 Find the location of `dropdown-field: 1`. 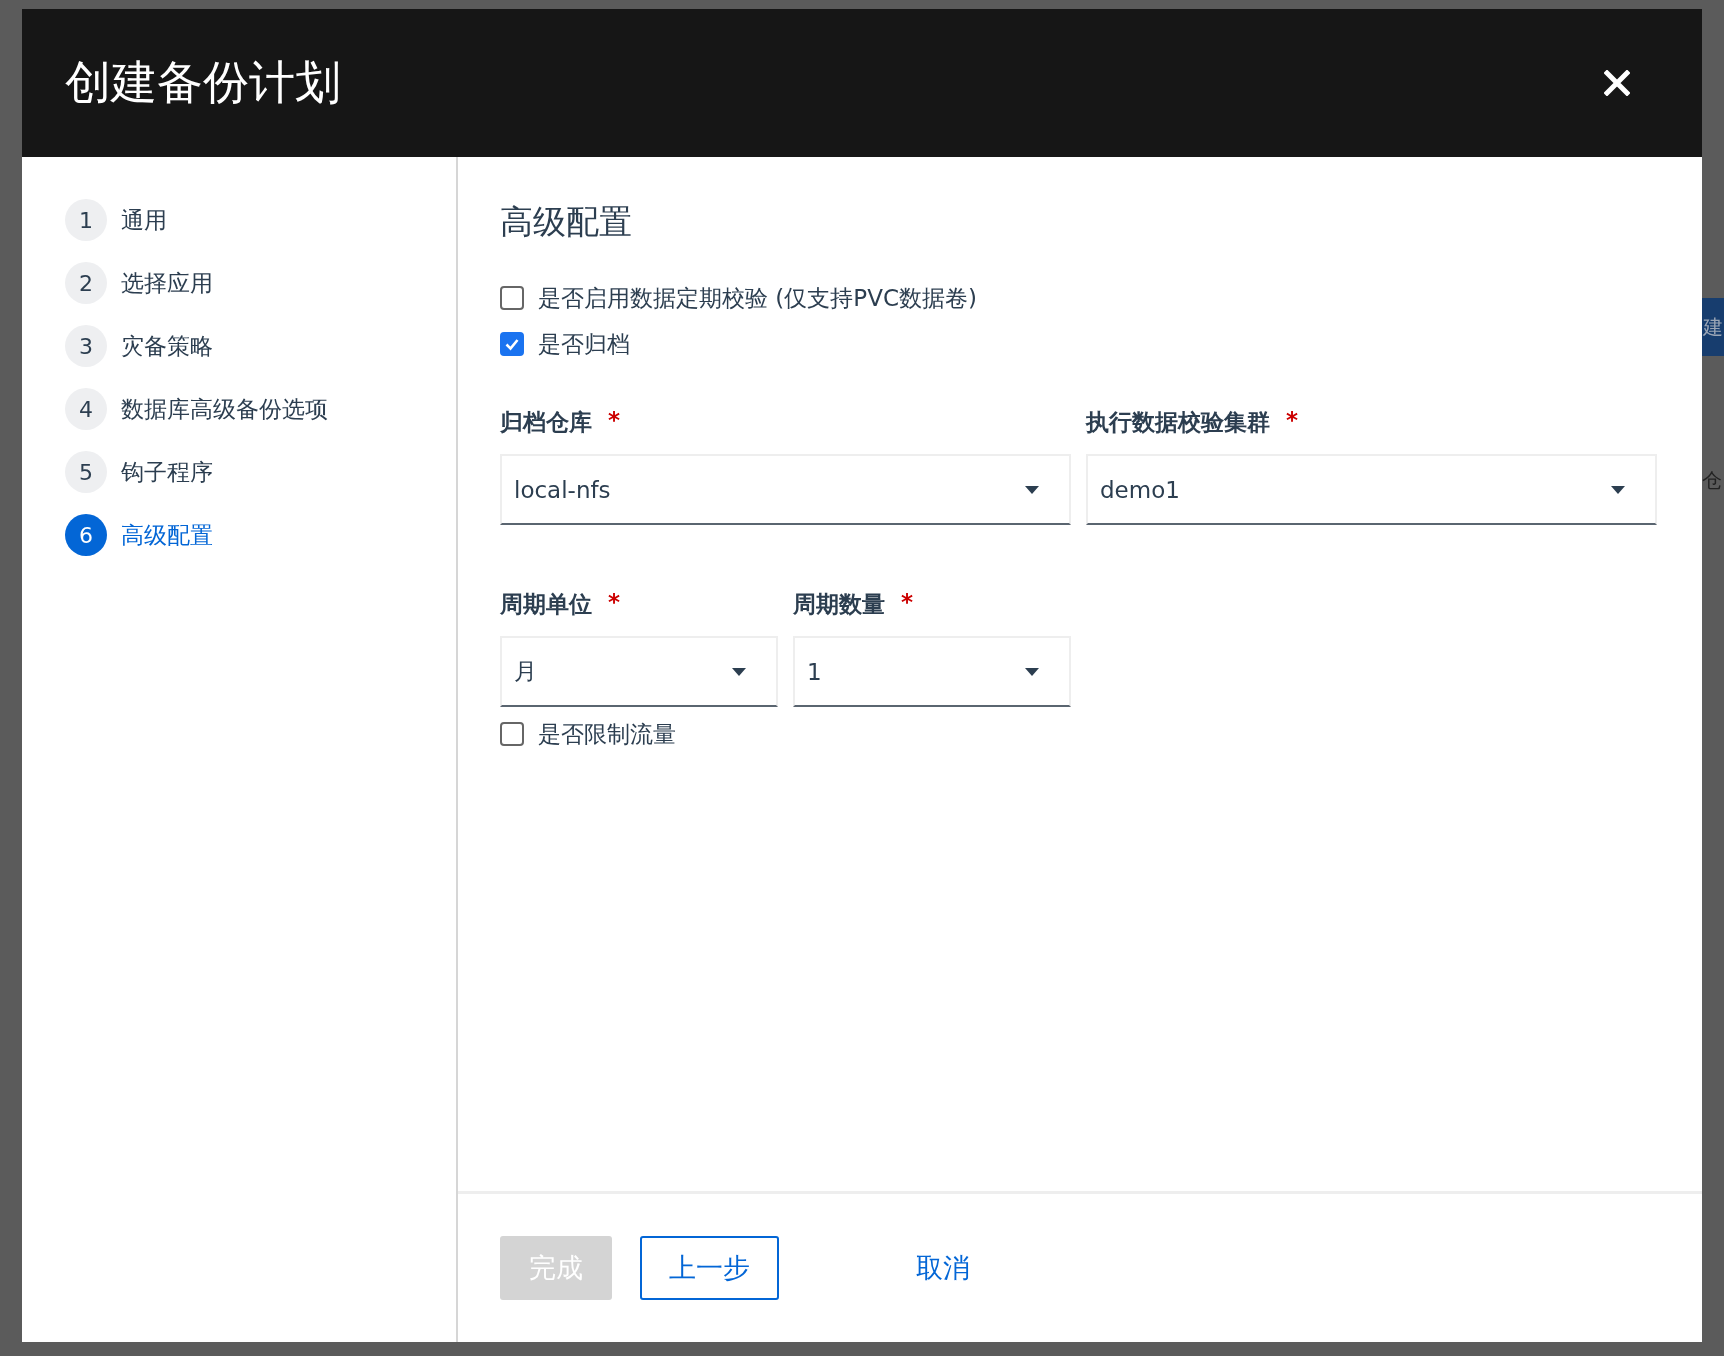

dropdown-field: 1 is located at coordinates (932, 671).